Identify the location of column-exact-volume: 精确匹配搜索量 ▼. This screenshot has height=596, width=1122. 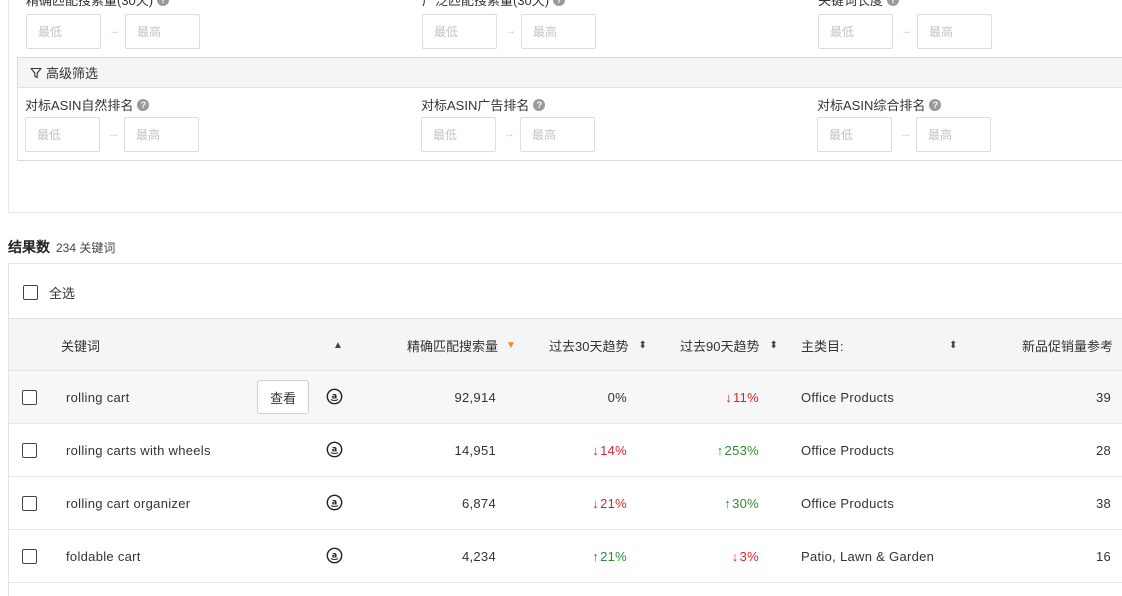
(461, 345).